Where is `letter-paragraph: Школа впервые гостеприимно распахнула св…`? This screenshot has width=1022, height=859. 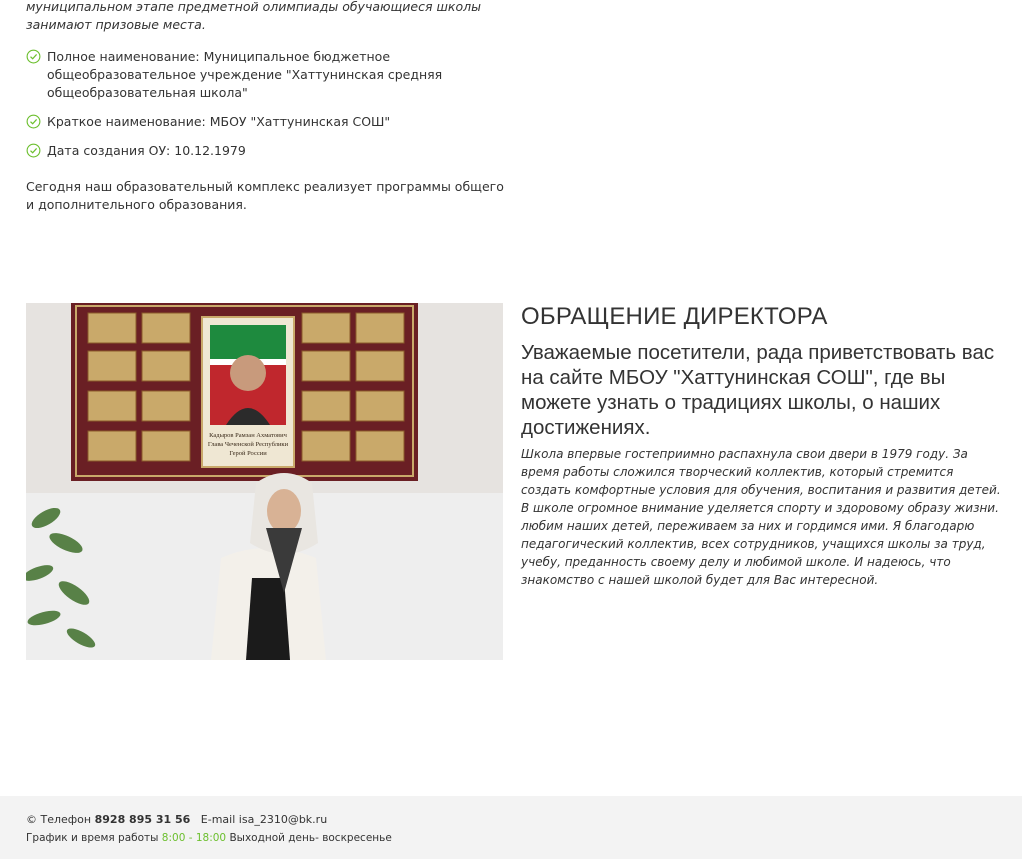
letter-paragraph: Школа впервые гостеприимно распахнула св… is located at coordinates (761, 481).